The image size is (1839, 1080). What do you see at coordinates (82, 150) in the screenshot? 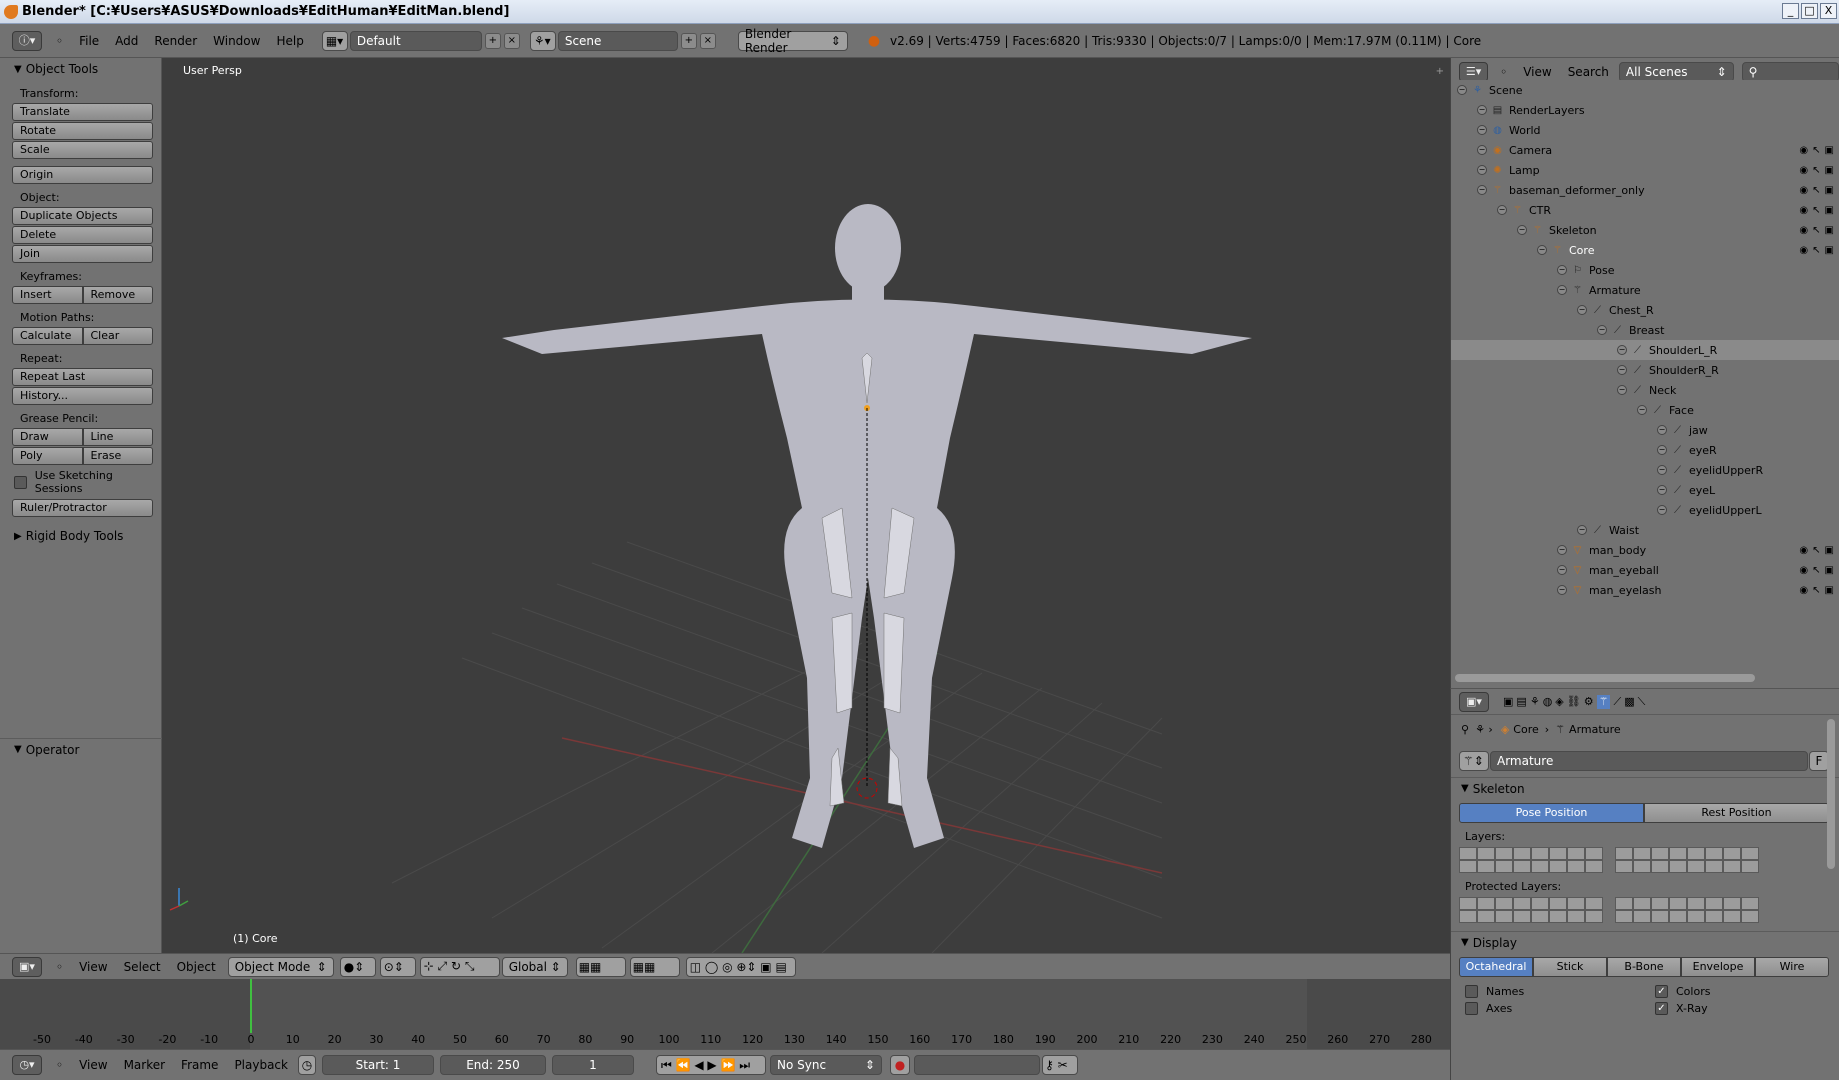
I see `scale-button: Scale` at bounding box center [82, 150].